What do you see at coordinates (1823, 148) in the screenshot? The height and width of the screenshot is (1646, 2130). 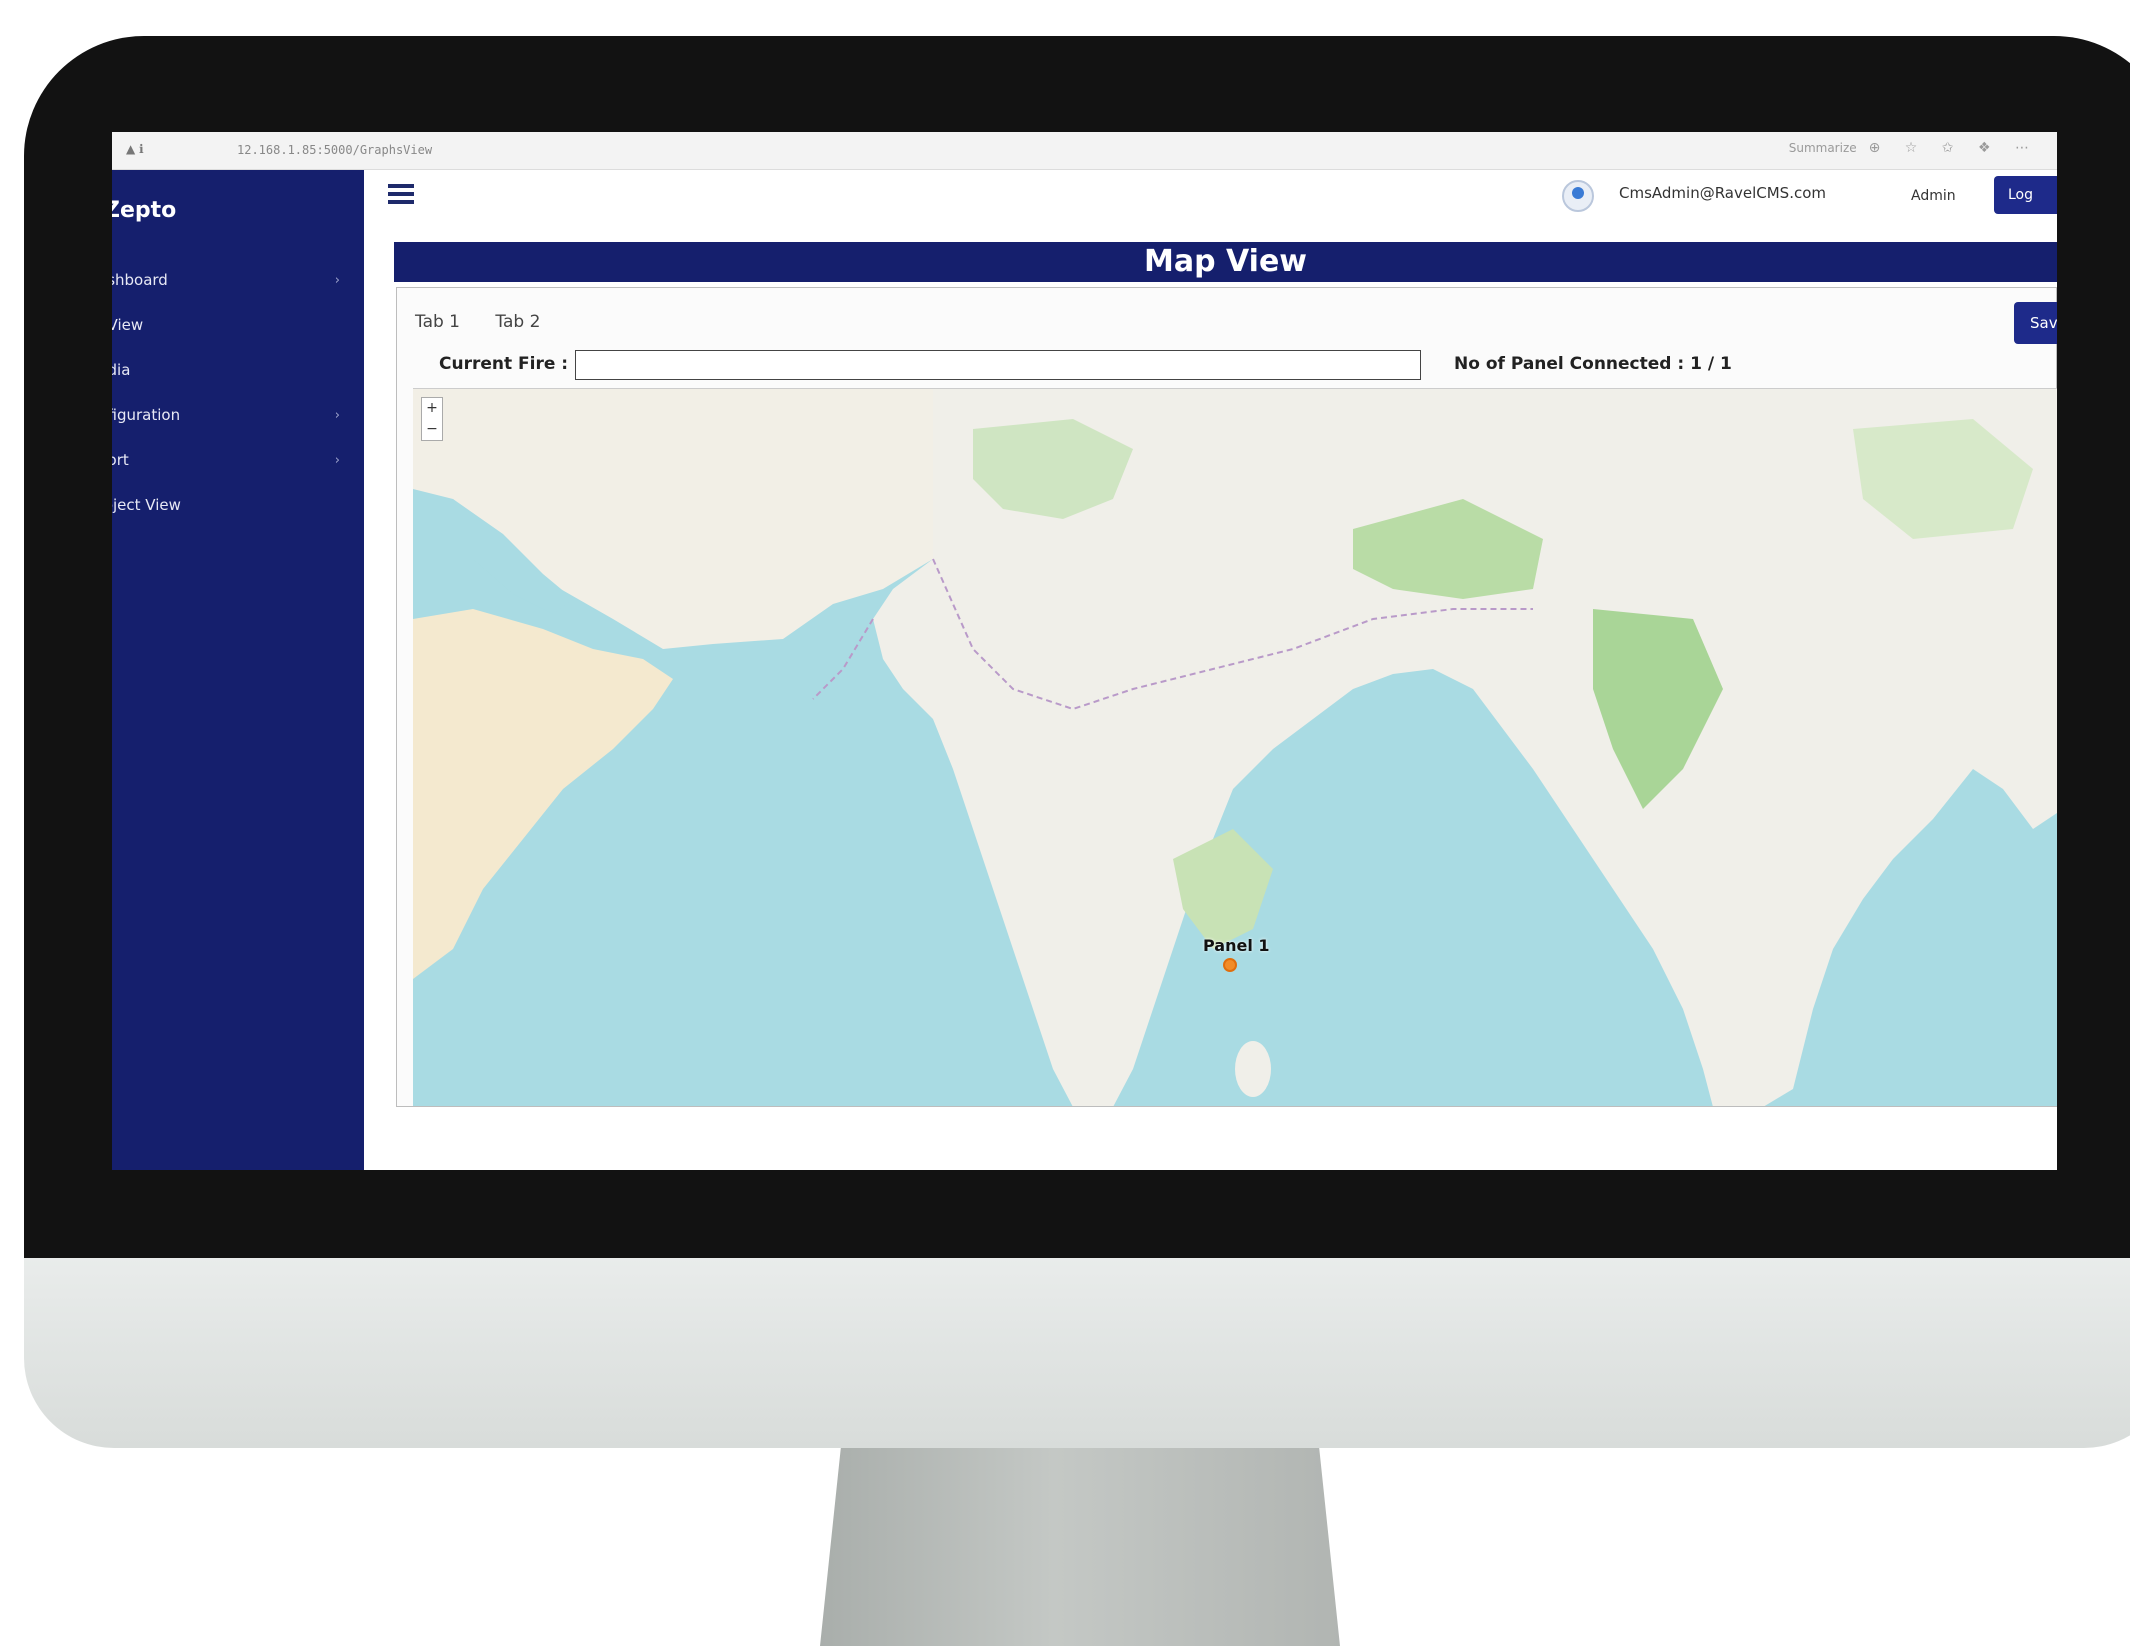 I see `summarize-label: Summarize` at bounding box center [1823, 148].